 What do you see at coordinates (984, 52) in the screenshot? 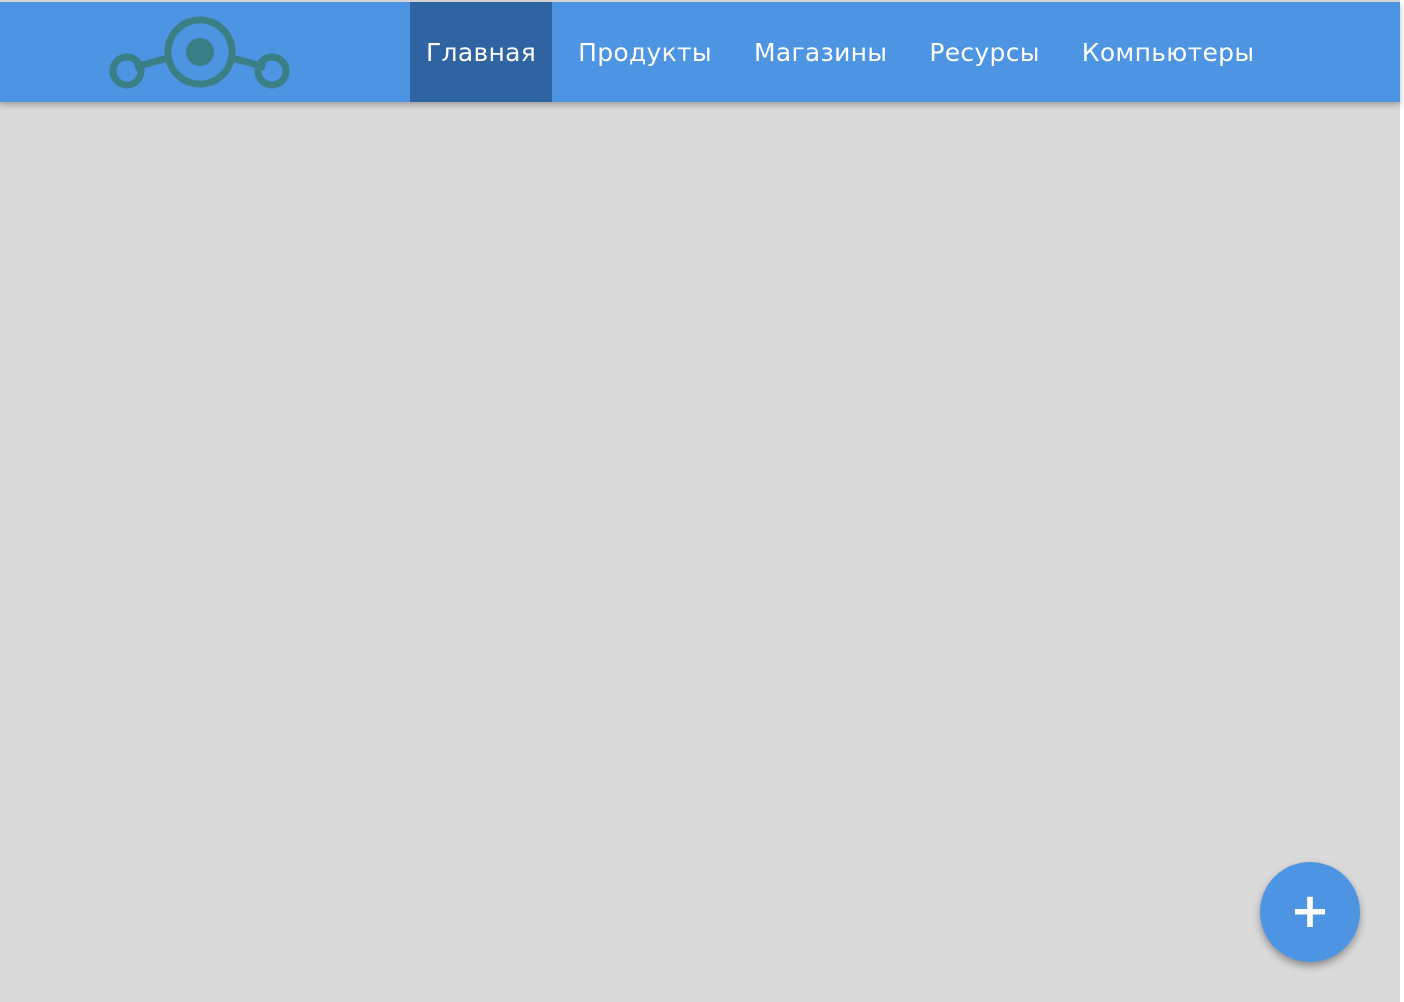
I see `nav-item-resources: Ресурсы` at bounding box center [984, 52].